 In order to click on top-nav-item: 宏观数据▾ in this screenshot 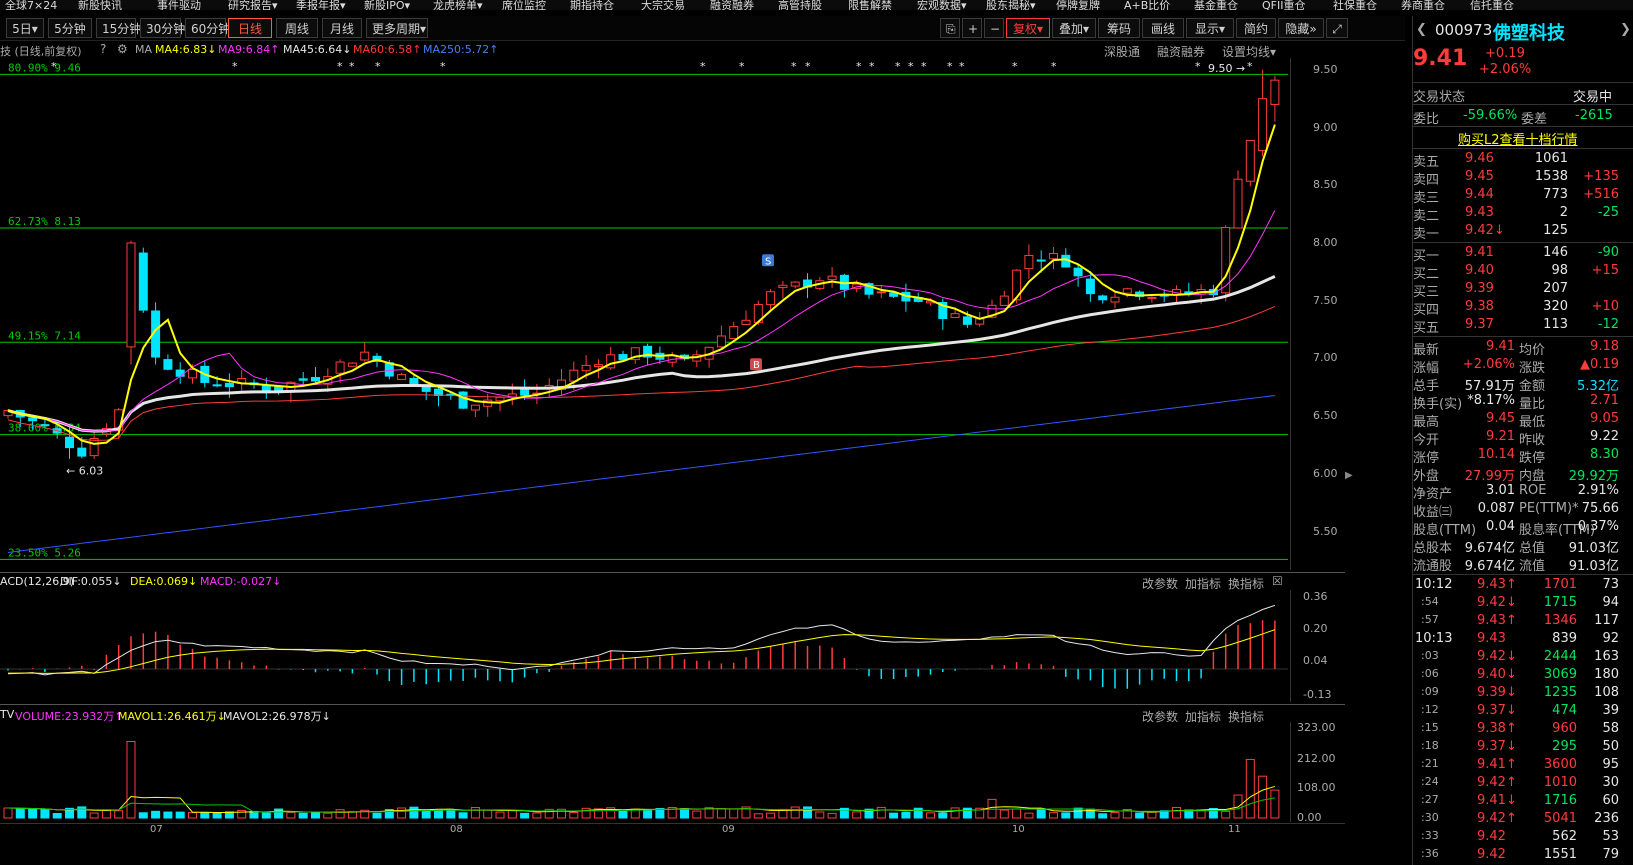, I will do `click(942, 5)`.